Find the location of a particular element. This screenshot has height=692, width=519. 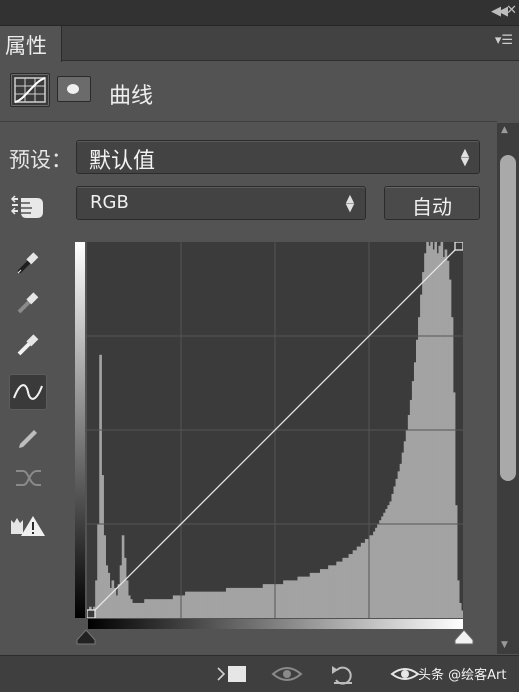

preset-dropdown-value: 默认值 is located at coordinates (122, 161).